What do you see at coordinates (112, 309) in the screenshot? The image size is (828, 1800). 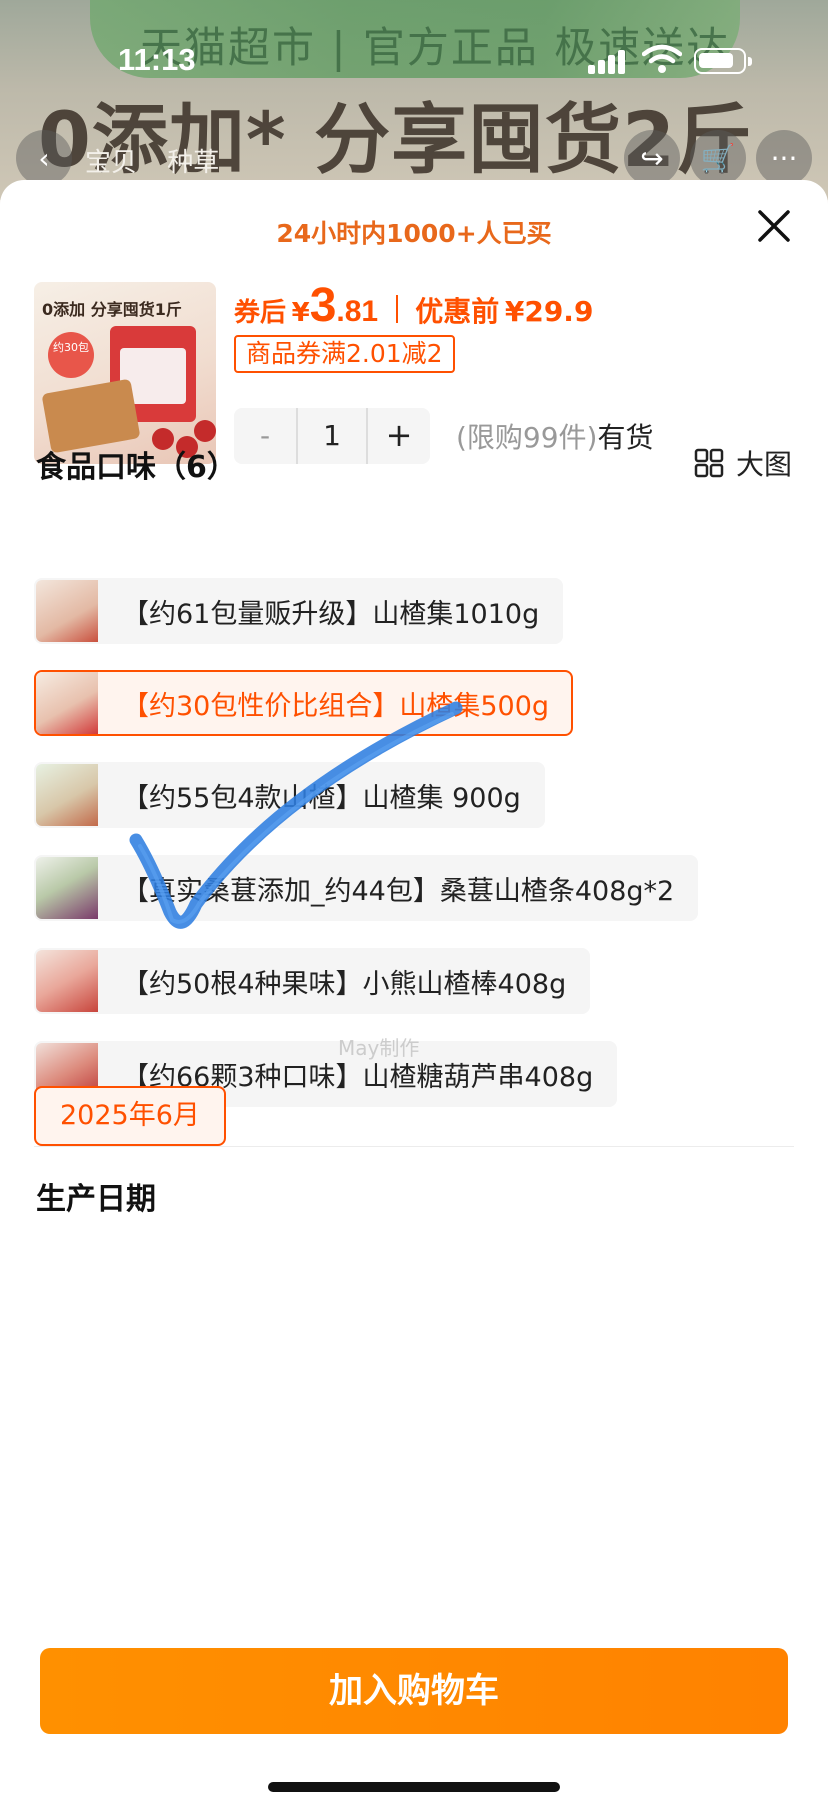 I see `thumbnail-caption: 0添加 分享囤货1斤` at bounding box center [112, 309].